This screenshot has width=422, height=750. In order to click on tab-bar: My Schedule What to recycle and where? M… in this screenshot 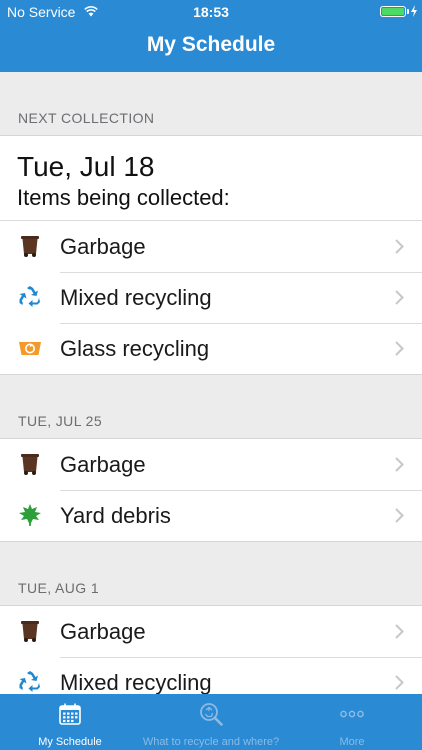, I will do `click(211, 722)`.